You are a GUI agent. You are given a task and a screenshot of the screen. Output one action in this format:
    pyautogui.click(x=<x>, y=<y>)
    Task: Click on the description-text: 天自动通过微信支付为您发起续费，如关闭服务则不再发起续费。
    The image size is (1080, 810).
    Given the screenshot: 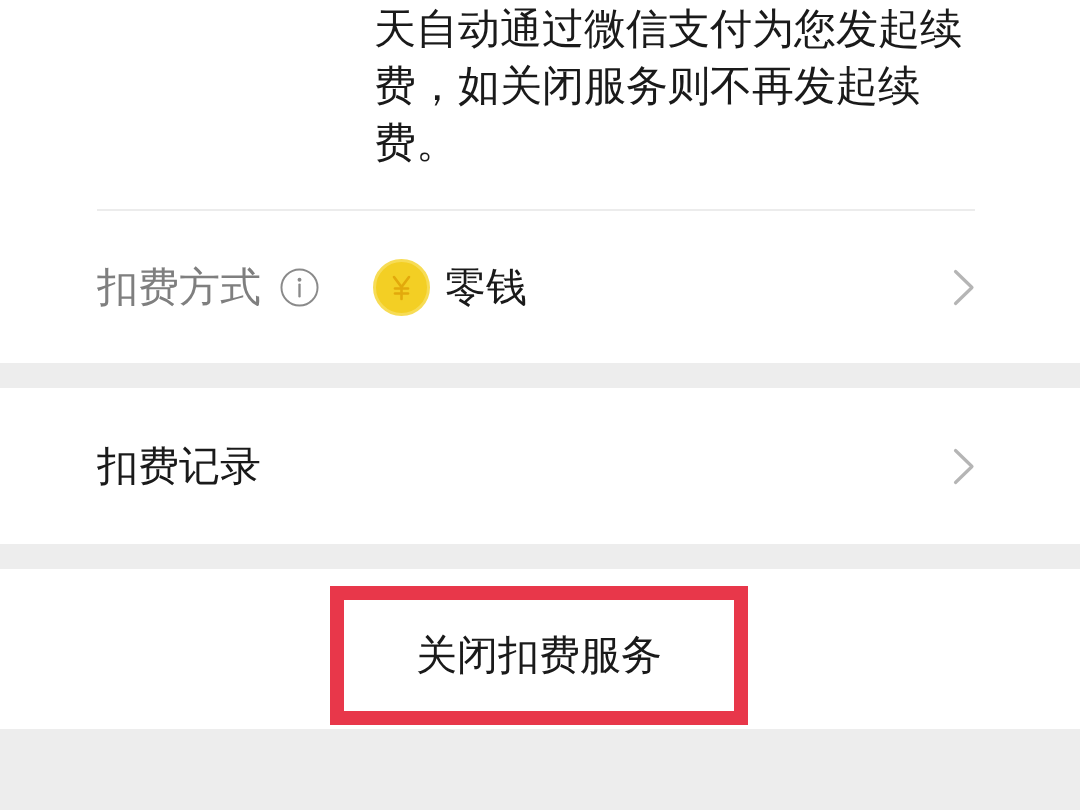 What is the action you would take?
    pyautogui.click(x=668, y=86)
    